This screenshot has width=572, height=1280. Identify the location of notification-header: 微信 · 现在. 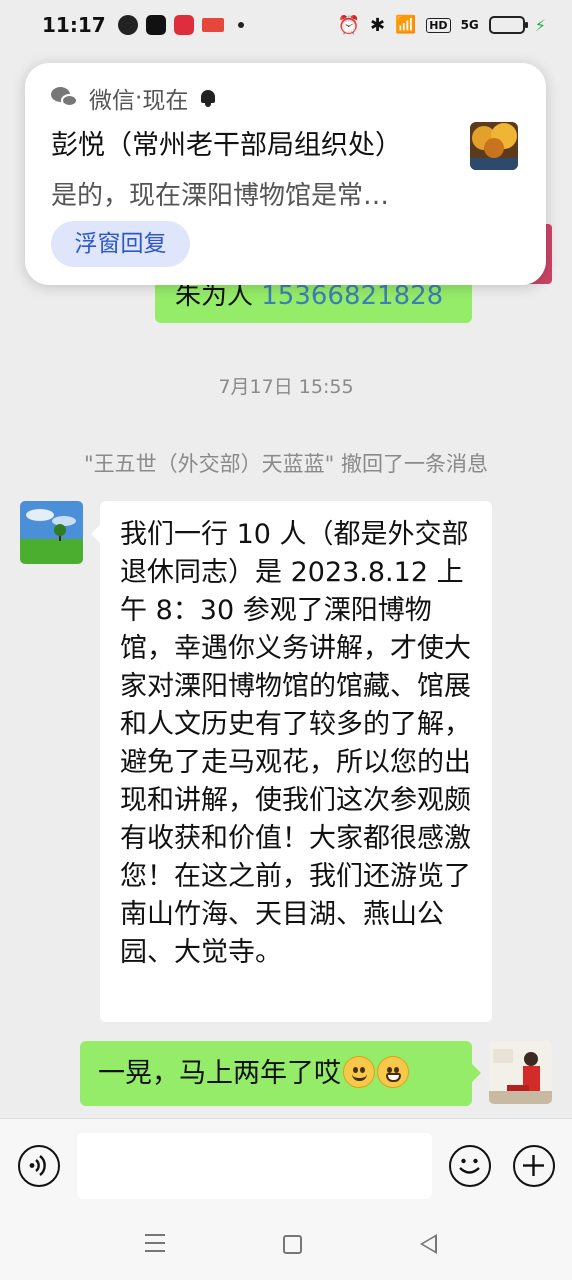
(133, 98).